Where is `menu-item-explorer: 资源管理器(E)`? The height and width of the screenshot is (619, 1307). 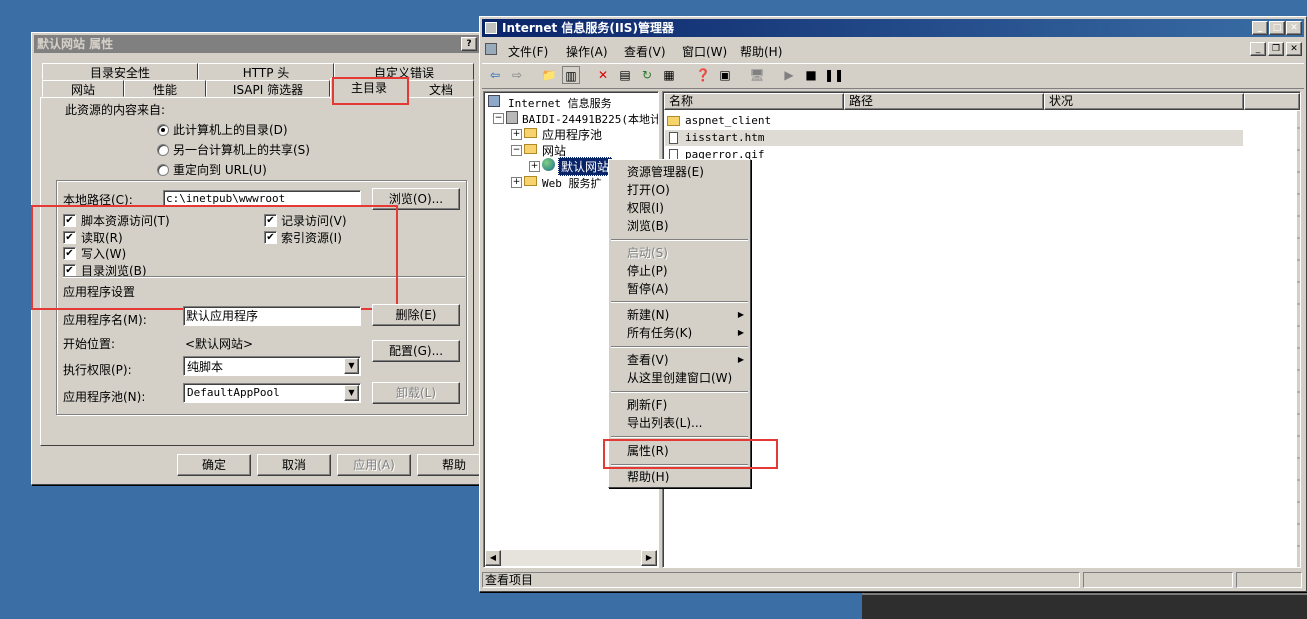
menu-item-explorer: 资源管理器(E) is located at coordinates (679, 172).